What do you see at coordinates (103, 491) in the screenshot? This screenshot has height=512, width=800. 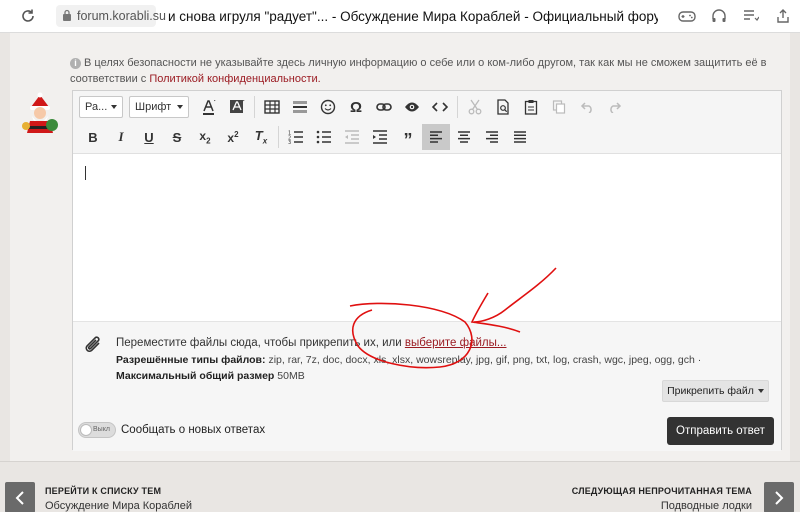 I see `back-to-topics-link: ПЕРЕЙТИ К СПИСКУ ТЕМ` at bounding box center [103, 491].